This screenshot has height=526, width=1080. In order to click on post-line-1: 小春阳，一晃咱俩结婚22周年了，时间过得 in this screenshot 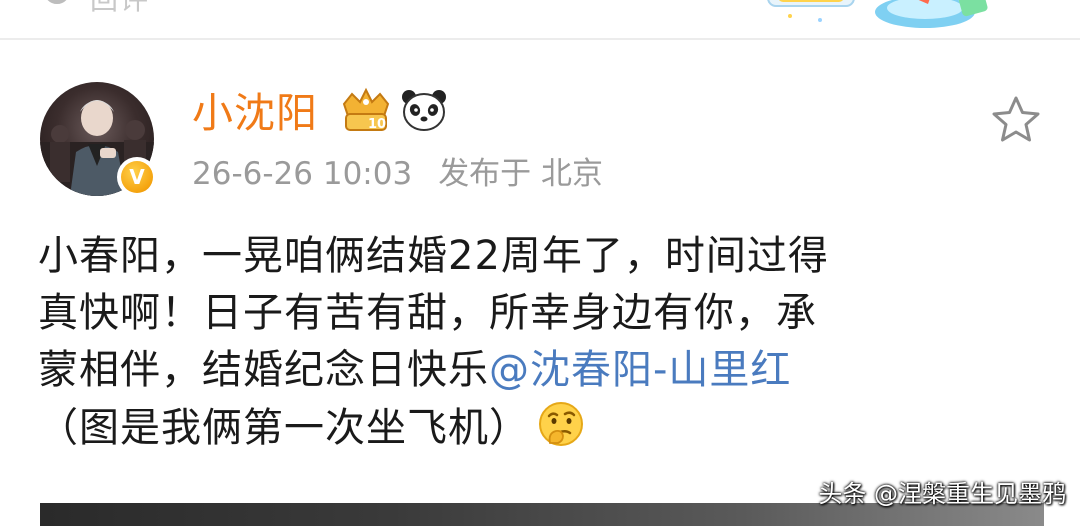, I will do `click(433, 256)`.